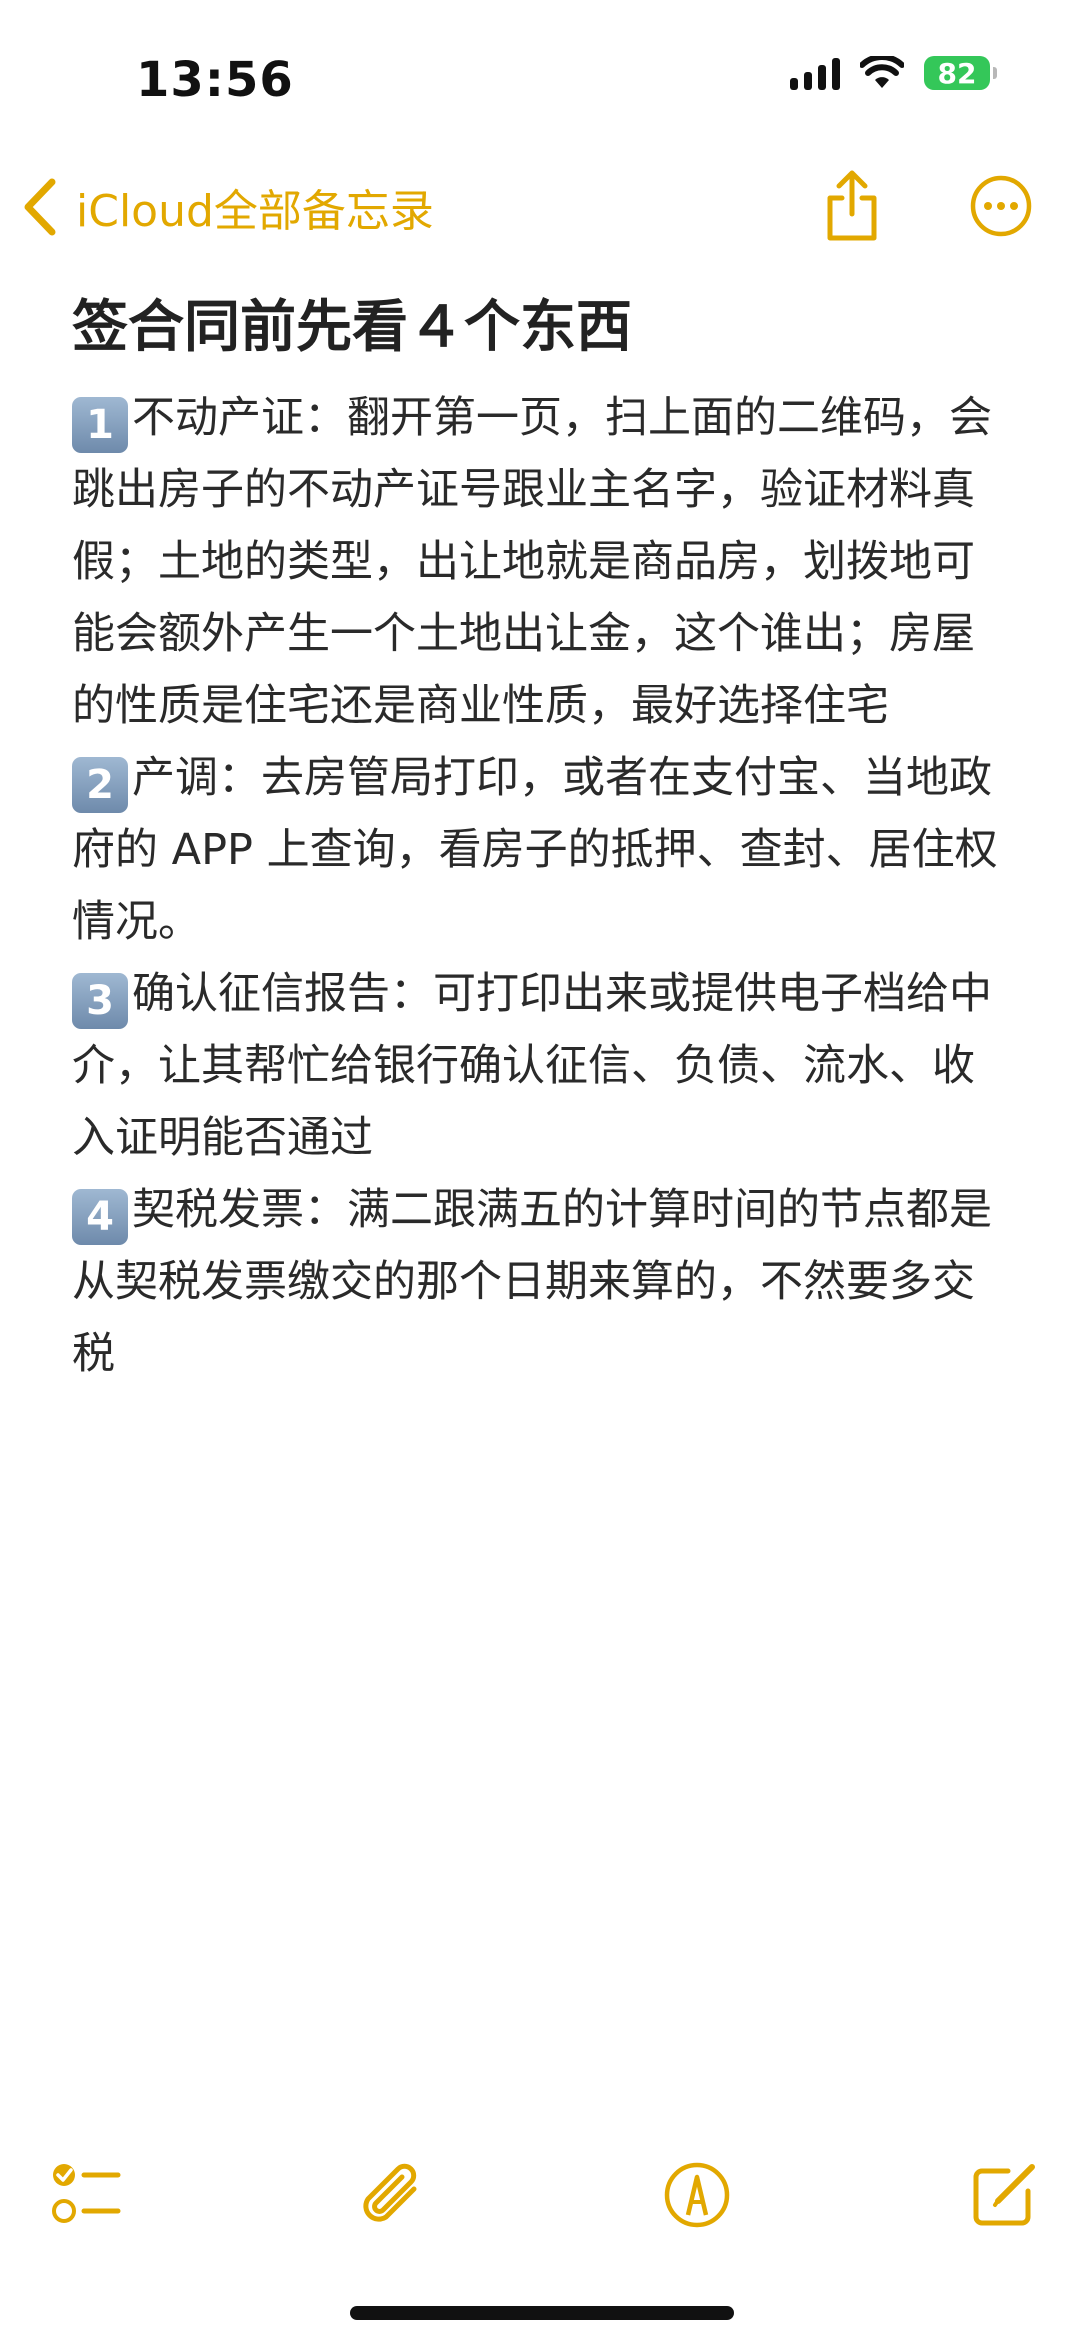 This screenshot has height=2341, width=1080. I want to click on battery-level: 82, so click(957, 73).